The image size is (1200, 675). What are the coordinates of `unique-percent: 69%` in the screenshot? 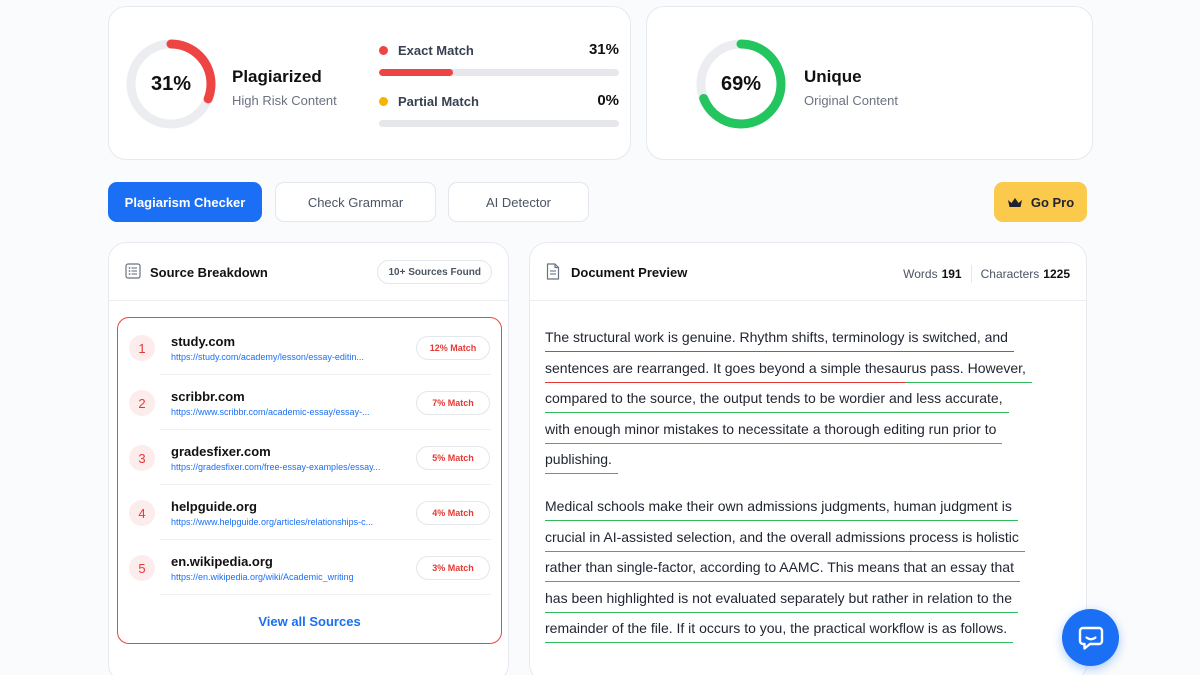 It's located at (741, 83).